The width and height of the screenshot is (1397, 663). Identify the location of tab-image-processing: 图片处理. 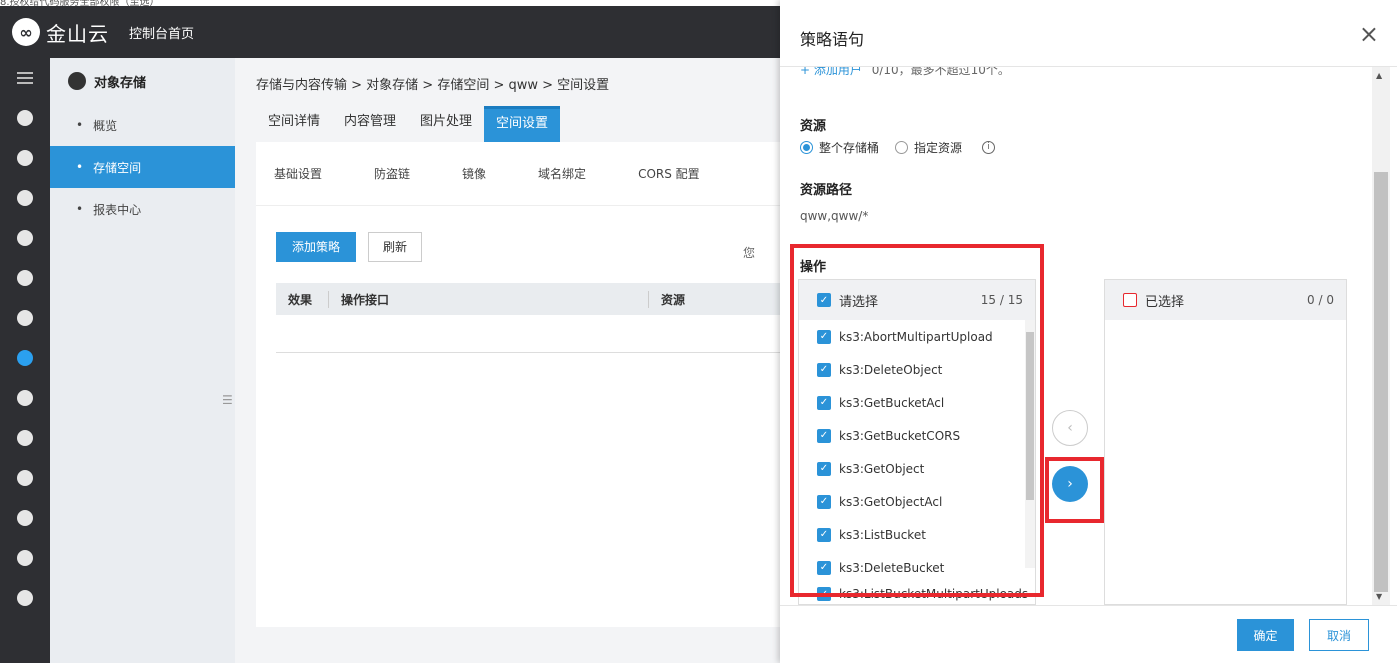
(446, 124).